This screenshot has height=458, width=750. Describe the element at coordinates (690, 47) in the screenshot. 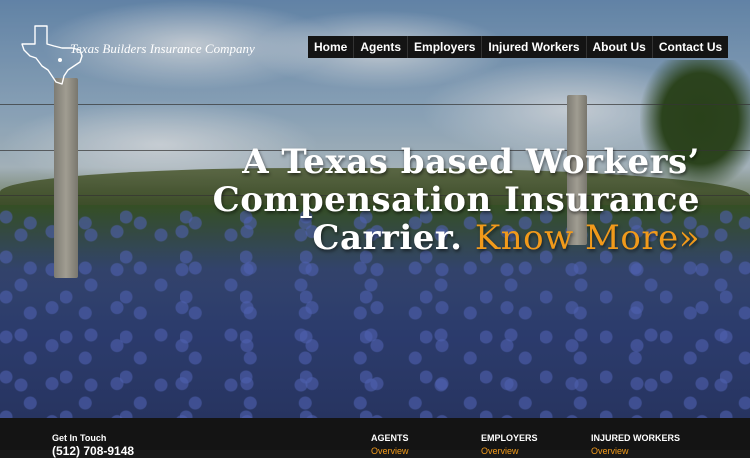

I see `nav-contact-us: Contact Us` at that location.